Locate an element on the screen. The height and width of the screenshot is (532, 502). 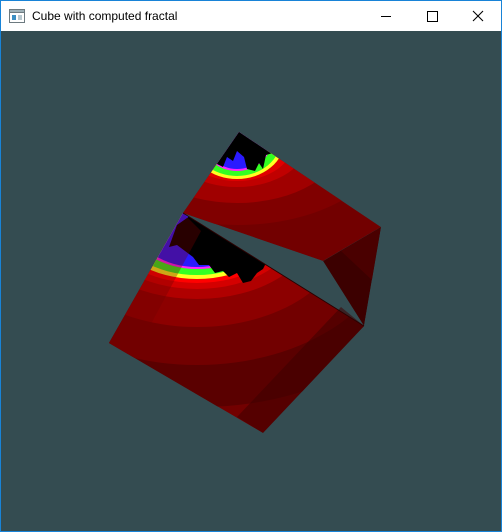
maximize-button is located at coordinates (432, 16).